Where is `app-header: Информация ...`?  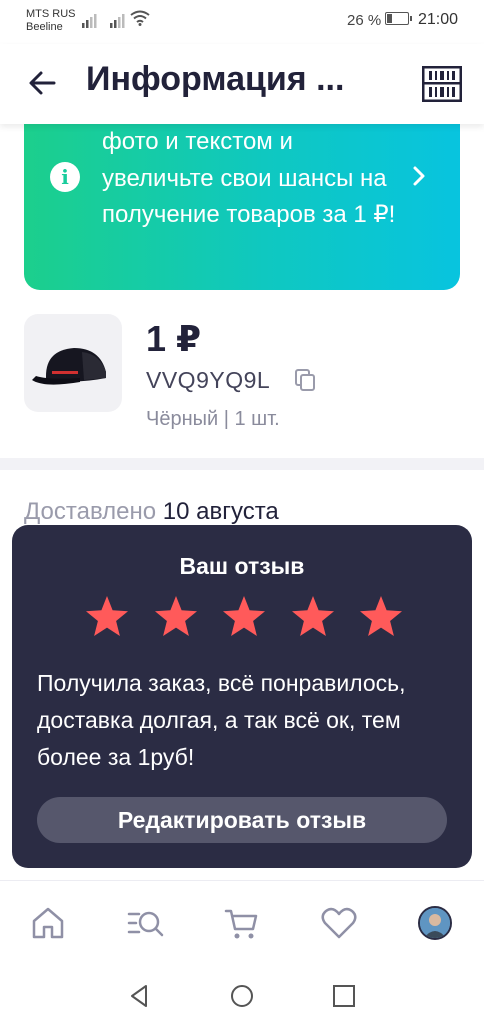 app-header: Информация ... is located at coordinates (242, 84).